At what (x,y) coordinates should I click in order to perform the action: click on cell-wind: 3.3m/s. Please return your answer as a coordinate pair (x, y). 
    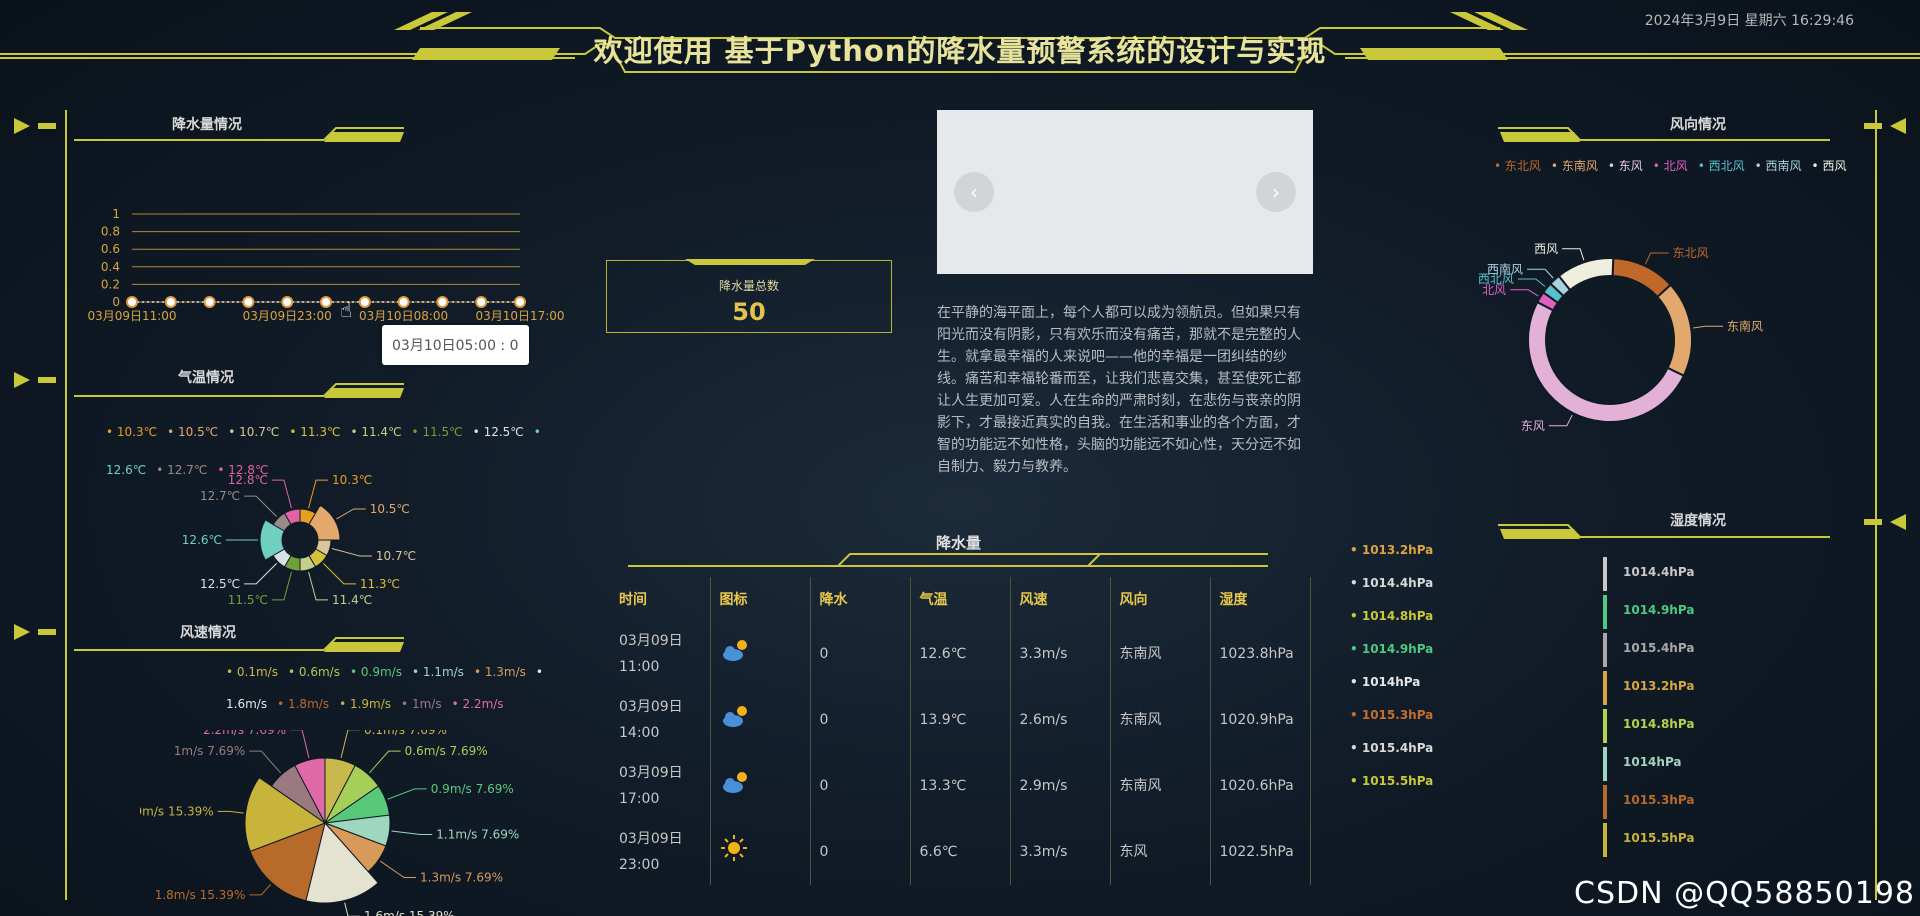
    Looking at the image, I should click on (1060, 654).